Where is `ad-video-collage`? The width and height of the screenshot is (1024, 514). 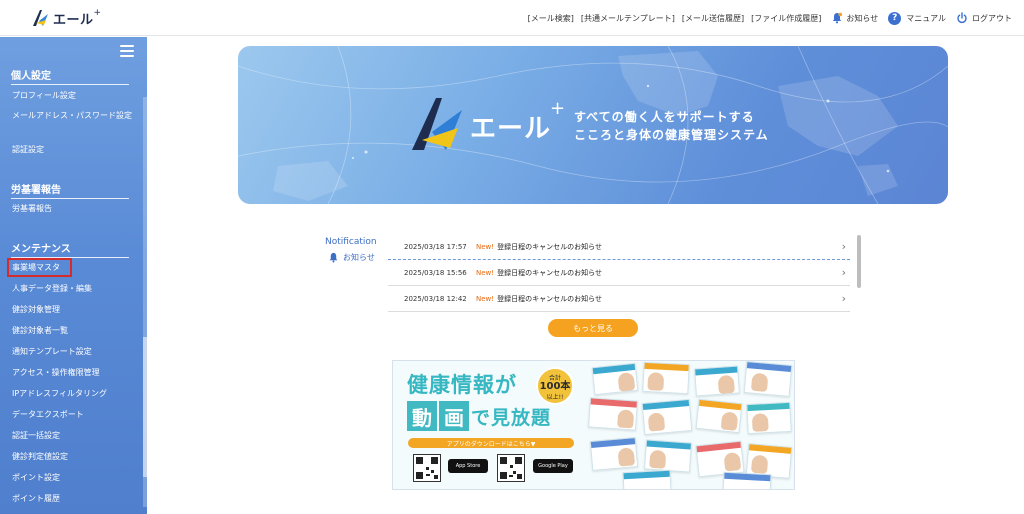
ad-video-collage is located at coordinates (688, 425).